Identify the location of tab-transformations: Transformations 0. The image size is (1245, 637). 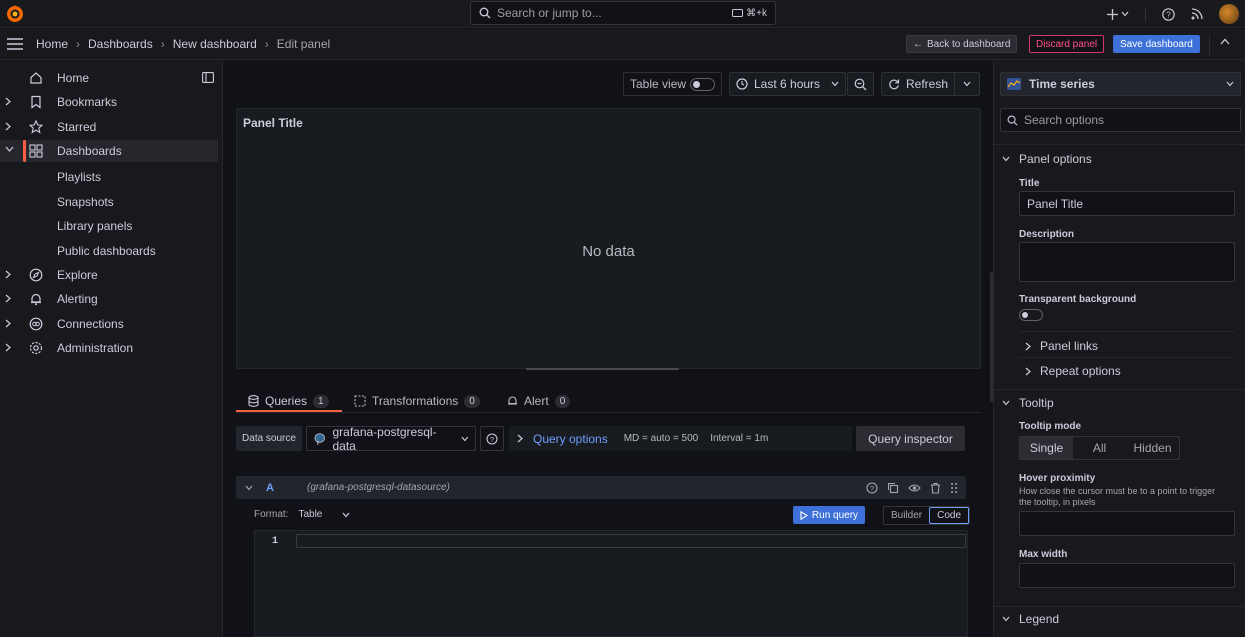
(417, 401).